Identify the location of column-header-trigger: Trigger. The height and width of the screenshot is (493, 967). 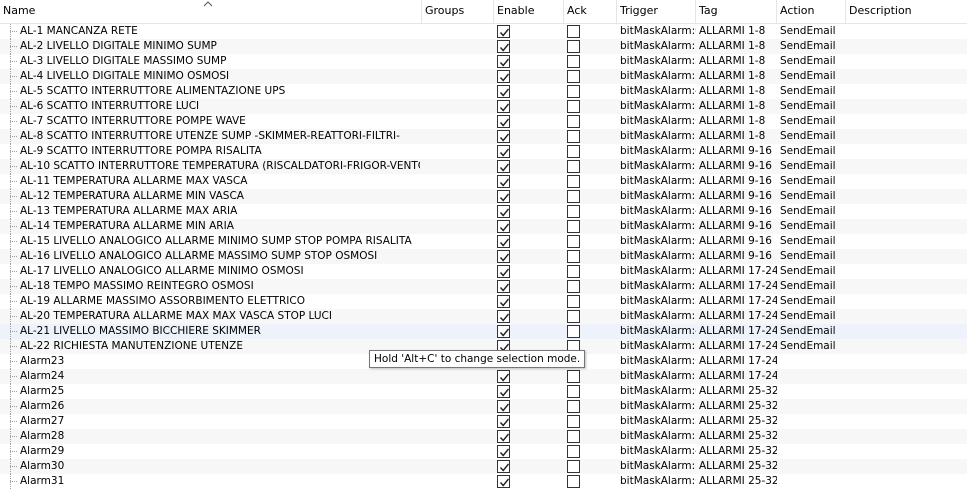
(656, 12).